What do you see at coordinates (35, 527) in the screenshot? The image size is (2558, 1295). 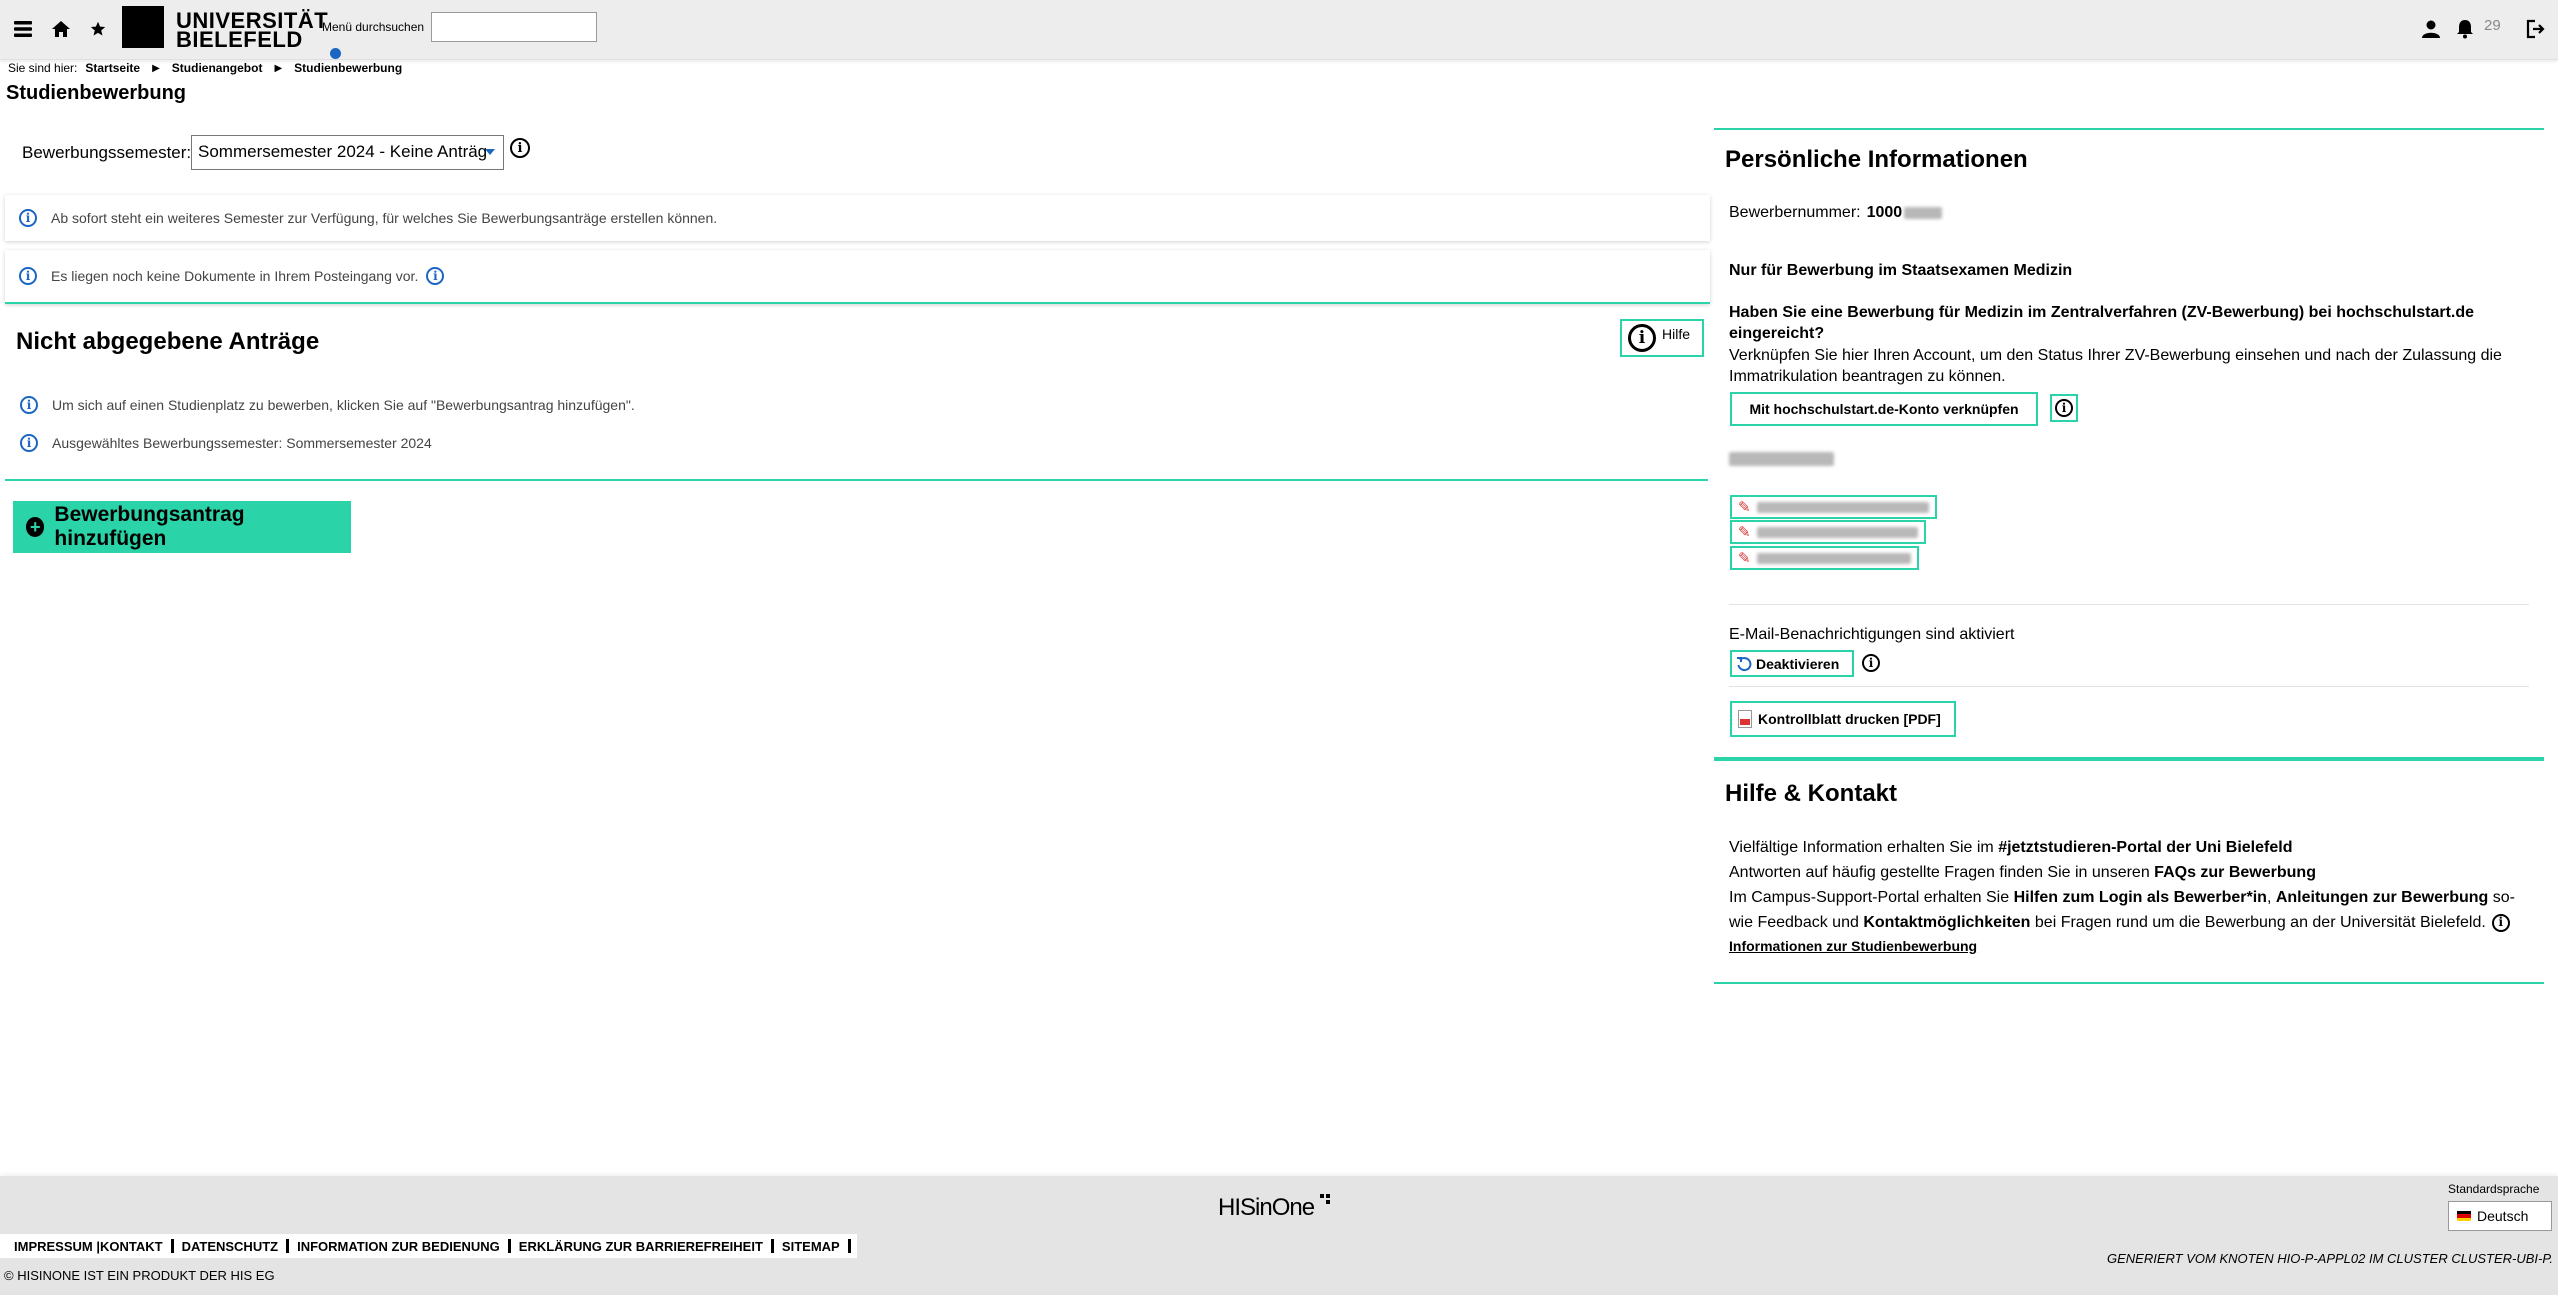 I see `plus-circle-icon: +` at bounding box center [35, 527].